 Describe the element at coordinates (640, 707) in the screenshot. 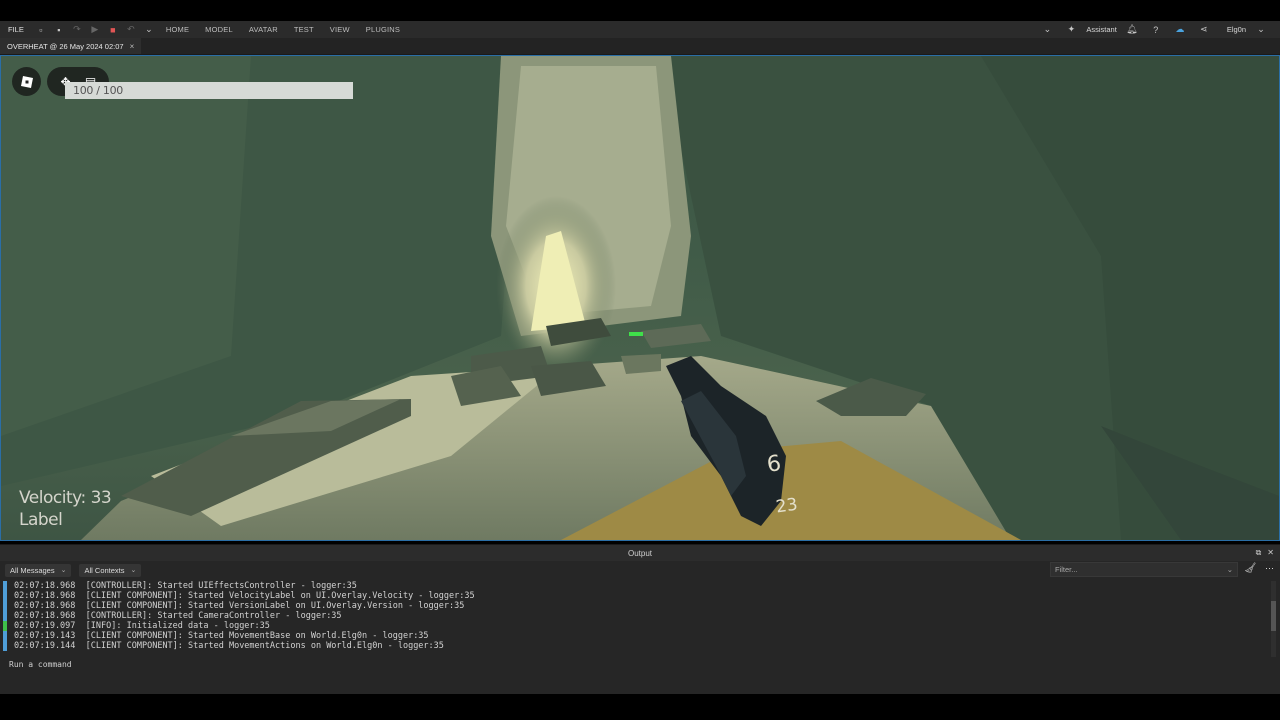

I see `letterbox-bottom` at that location.